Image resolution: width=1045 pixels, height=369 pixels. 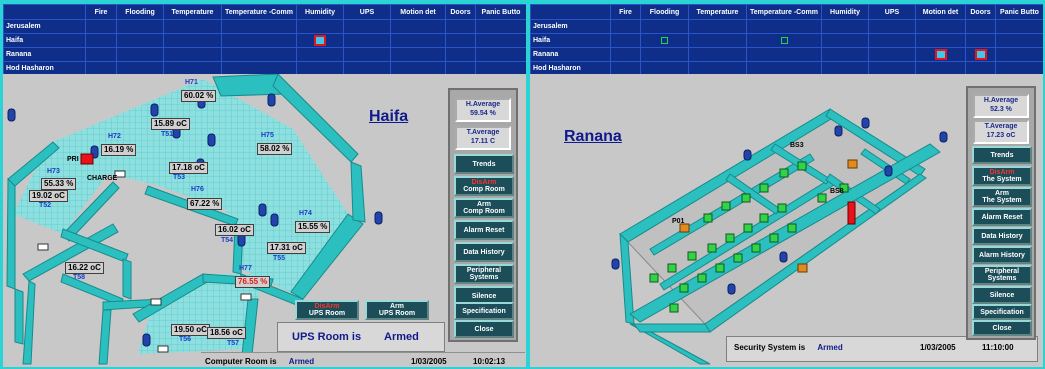 What do you see at coordinates (388, 117) in the screenshot?
I see `site-title-haifa: Haifa` at bounding box center [388, 117].